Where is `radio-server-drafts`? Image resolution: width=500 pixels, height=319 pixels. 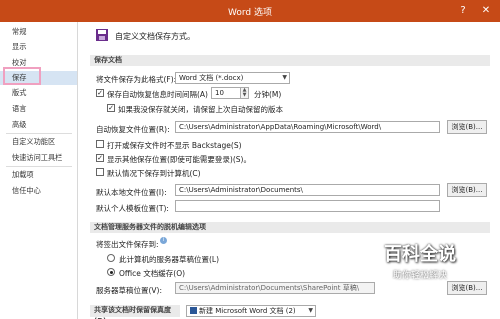
radio-server-drafts is located at coordinates (111, 258).